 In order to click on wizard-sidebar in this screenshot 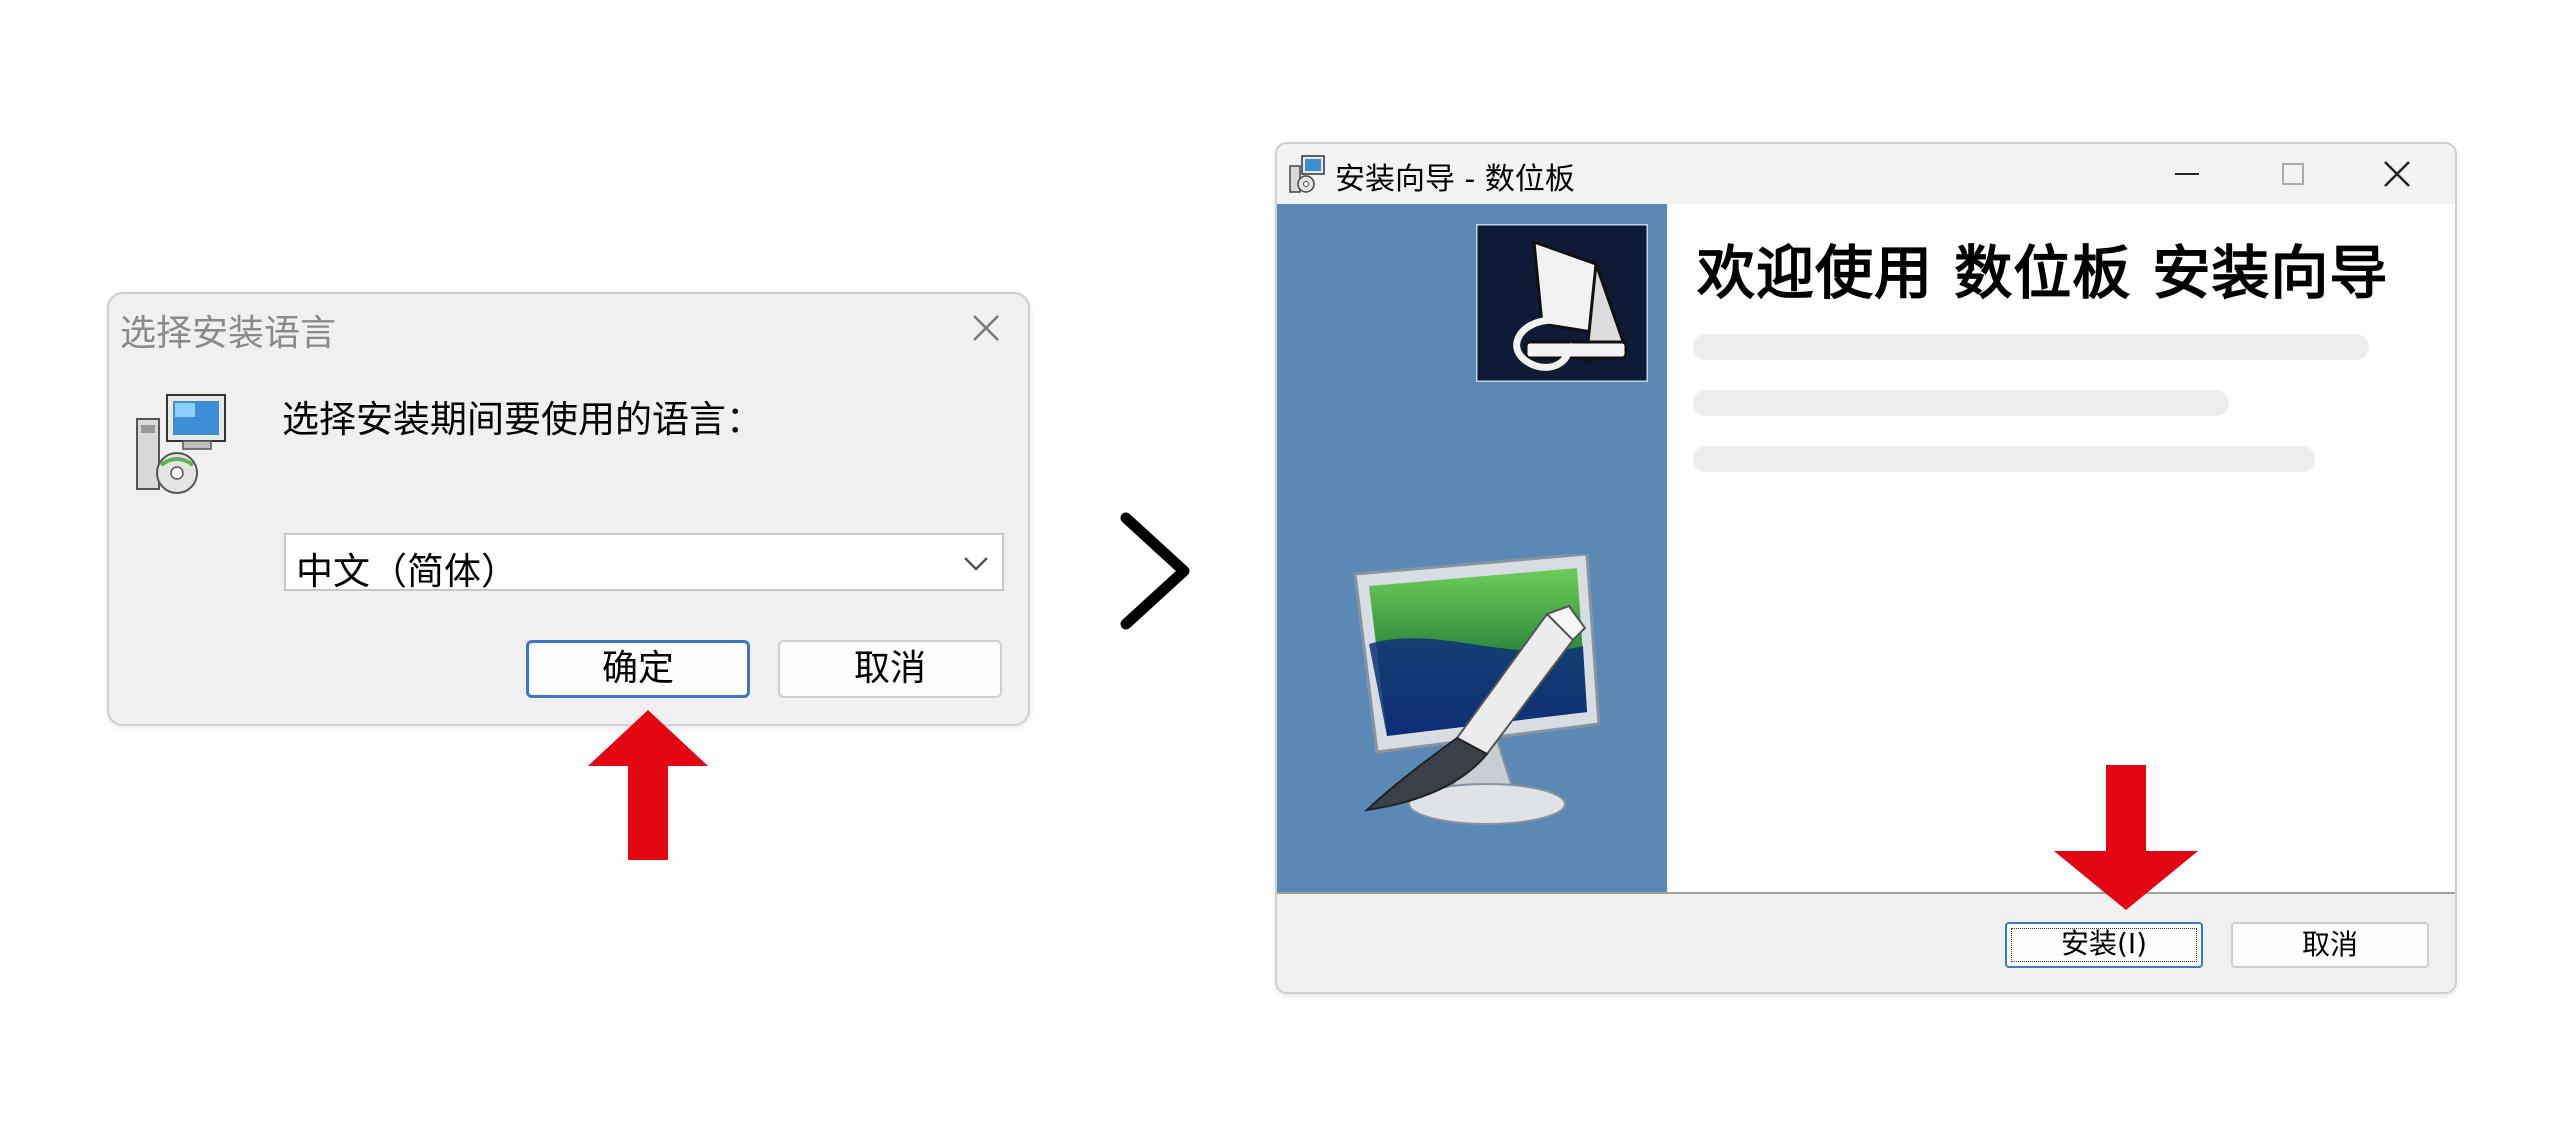, I will do `click(1472, 548)`.